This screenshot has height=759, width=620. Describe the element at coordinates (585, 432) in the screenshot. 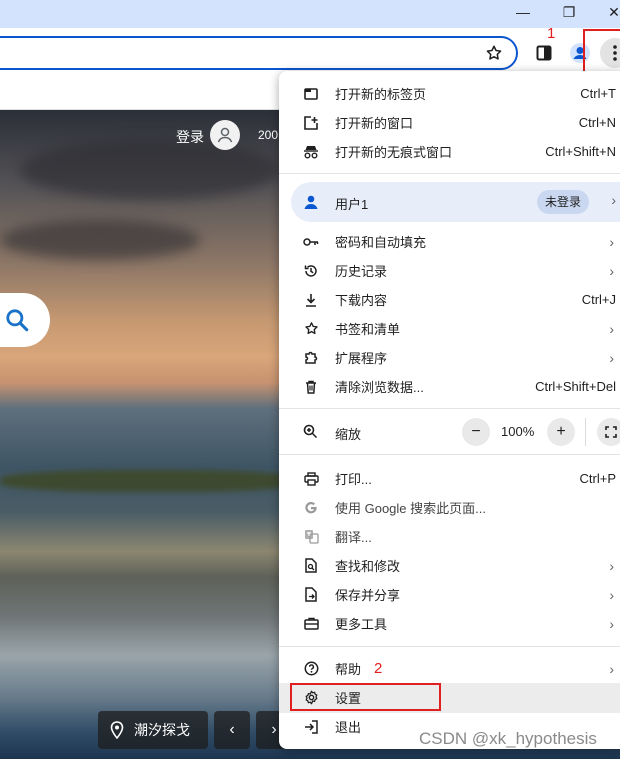

I see `zoom-divider` at that location.